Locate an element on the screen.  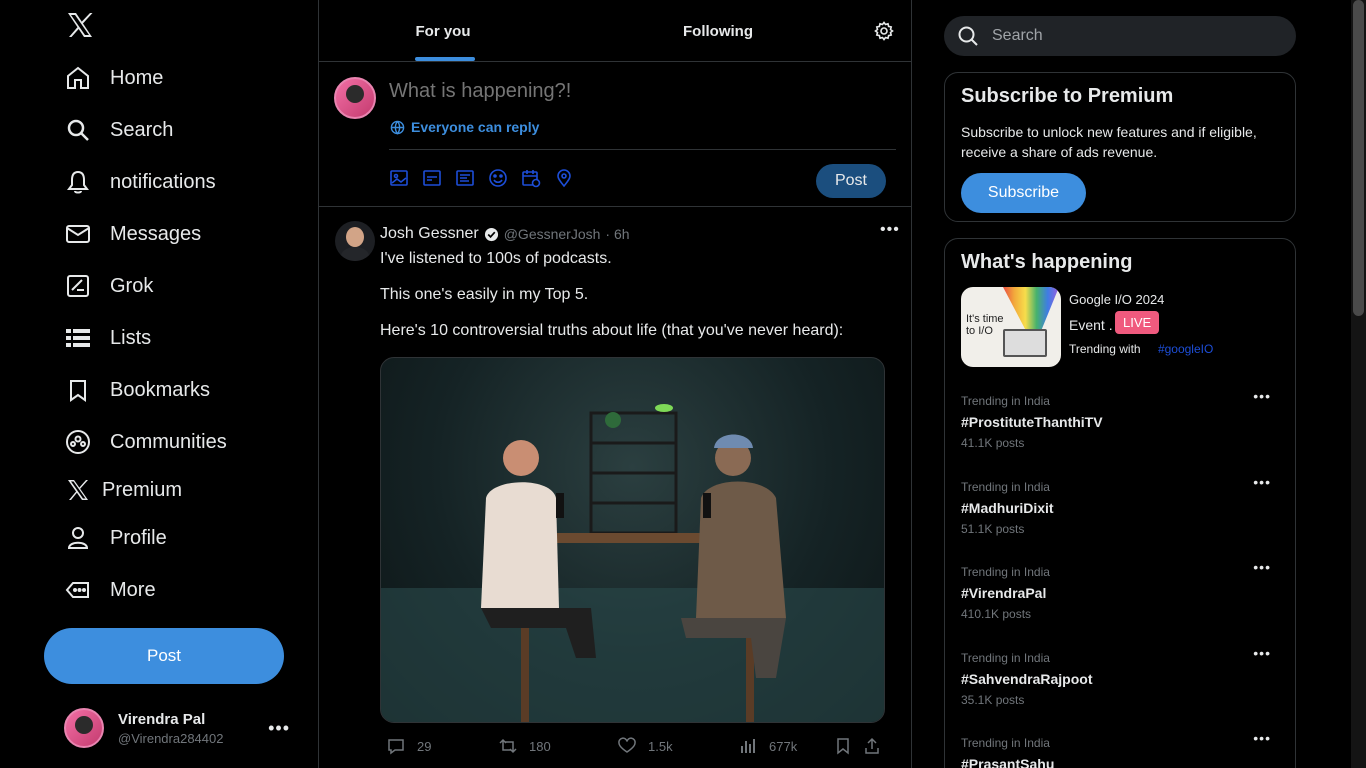
nav-label: More is located at coordinates (133, 589).